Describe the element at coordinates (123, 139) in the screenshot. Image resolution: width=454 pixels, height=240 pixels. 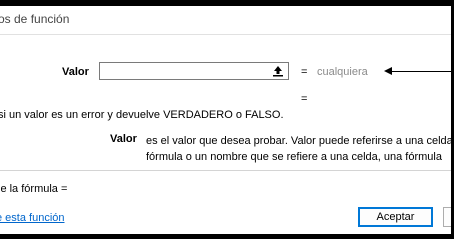
I see `parameter-name: Valor` at that location.